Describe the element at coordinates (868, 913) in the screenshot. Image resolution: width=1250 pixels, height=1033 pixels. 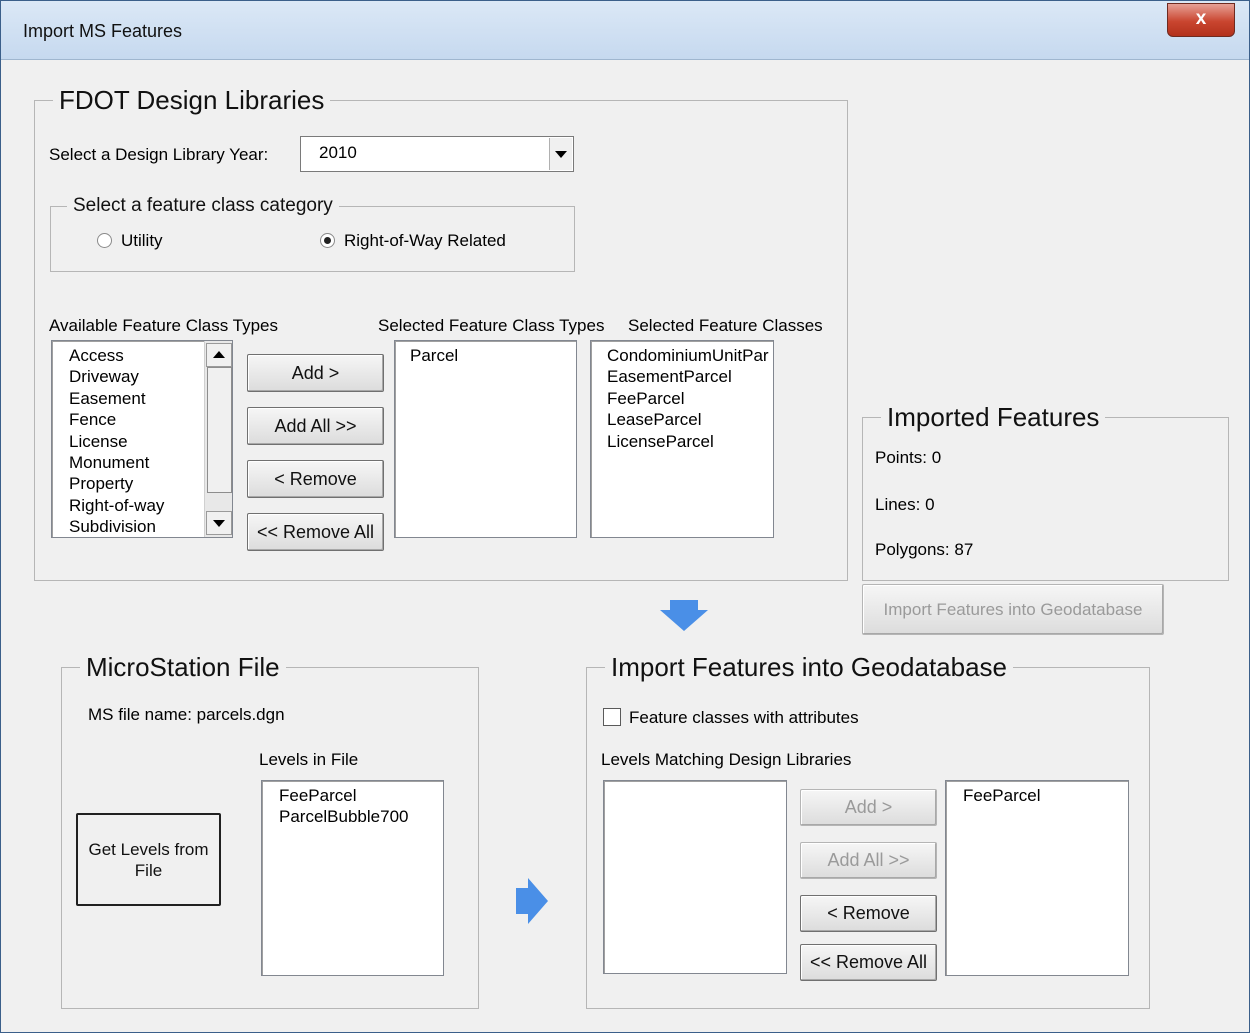
I see `geo-remove-button: < Remove` at that location.